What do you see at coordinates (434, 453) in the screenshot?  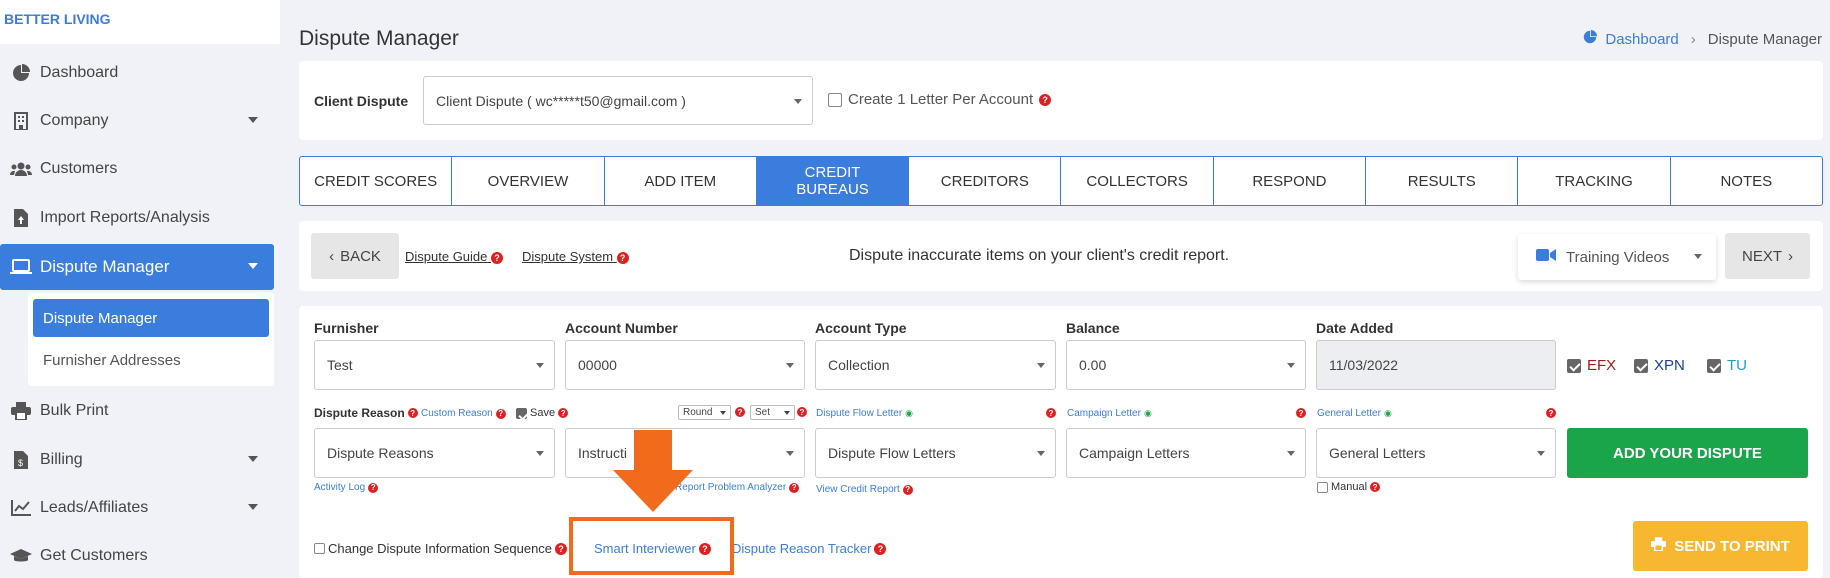 I see `dispute-reasons-select: Dispute Reasons` at bounding box center [434, 453].